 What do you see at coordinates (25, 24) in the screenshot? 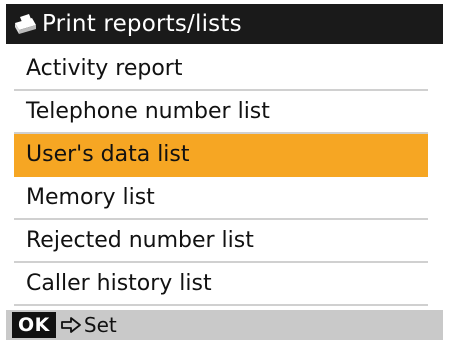
I see `printer-icon` at bounding box center [25, 24].